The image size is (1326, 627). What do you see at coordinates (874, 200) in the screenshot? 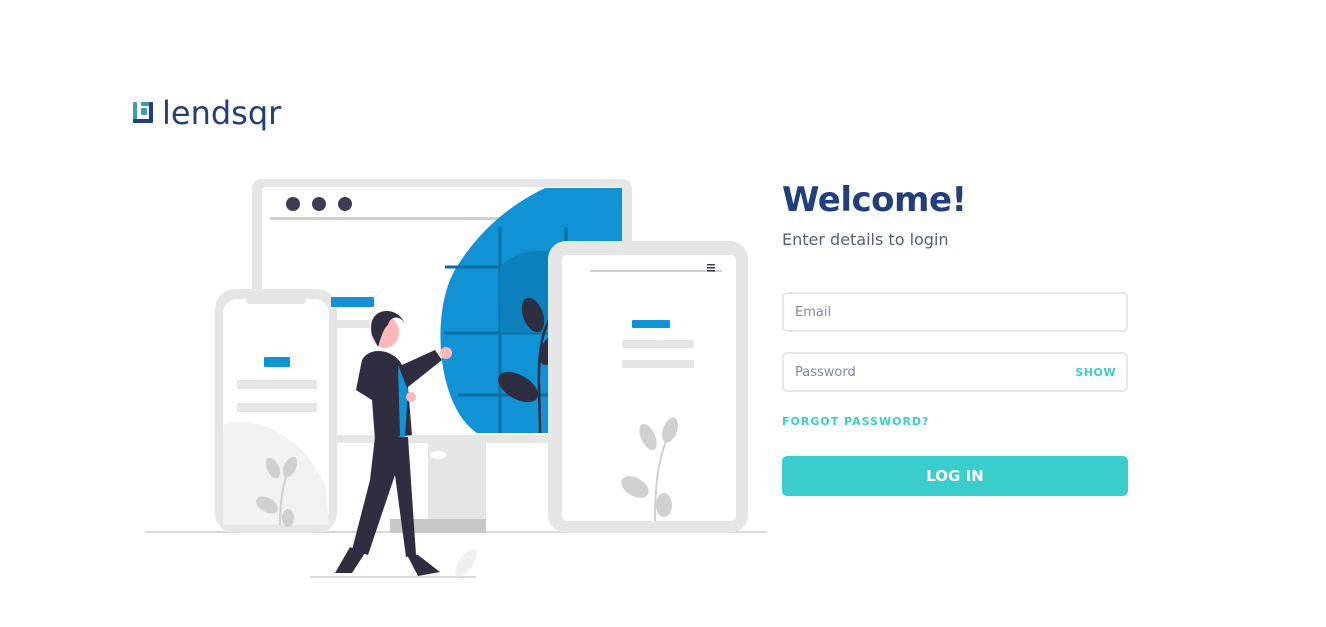
I see `page-title: Welcome!` at bounding box center [874, 200].